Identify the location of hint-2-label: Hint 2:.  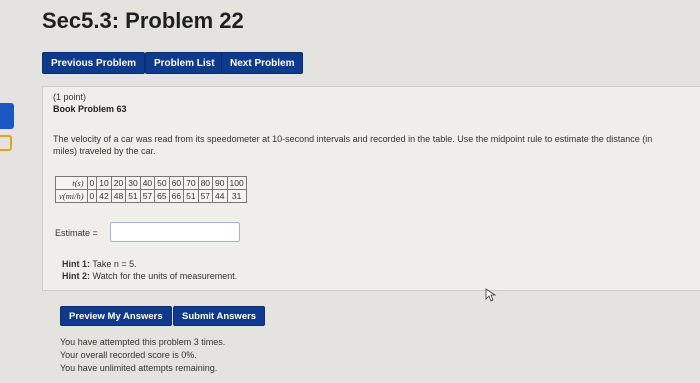
(76, 276).